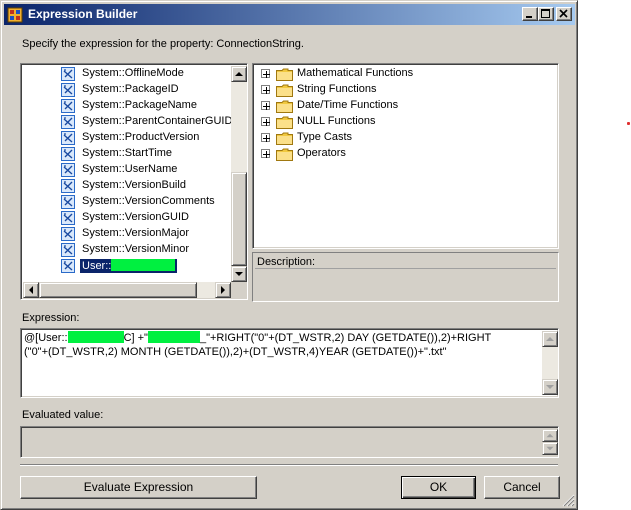  Describe the element at coordinates (289, 465) in the screenshot. I see `separator` at that location.